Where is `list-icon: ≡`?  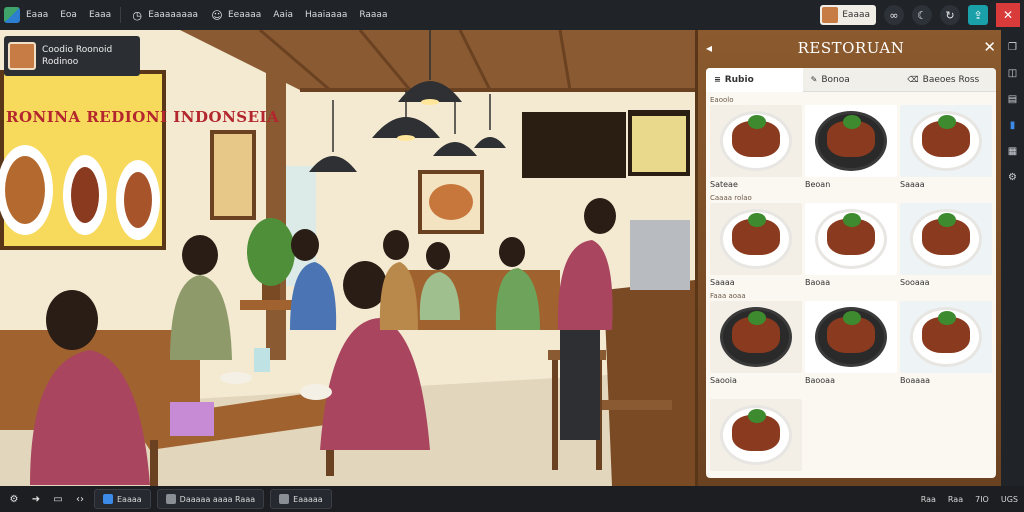
list-icon: ≡ is located at coordinates (717, 79).